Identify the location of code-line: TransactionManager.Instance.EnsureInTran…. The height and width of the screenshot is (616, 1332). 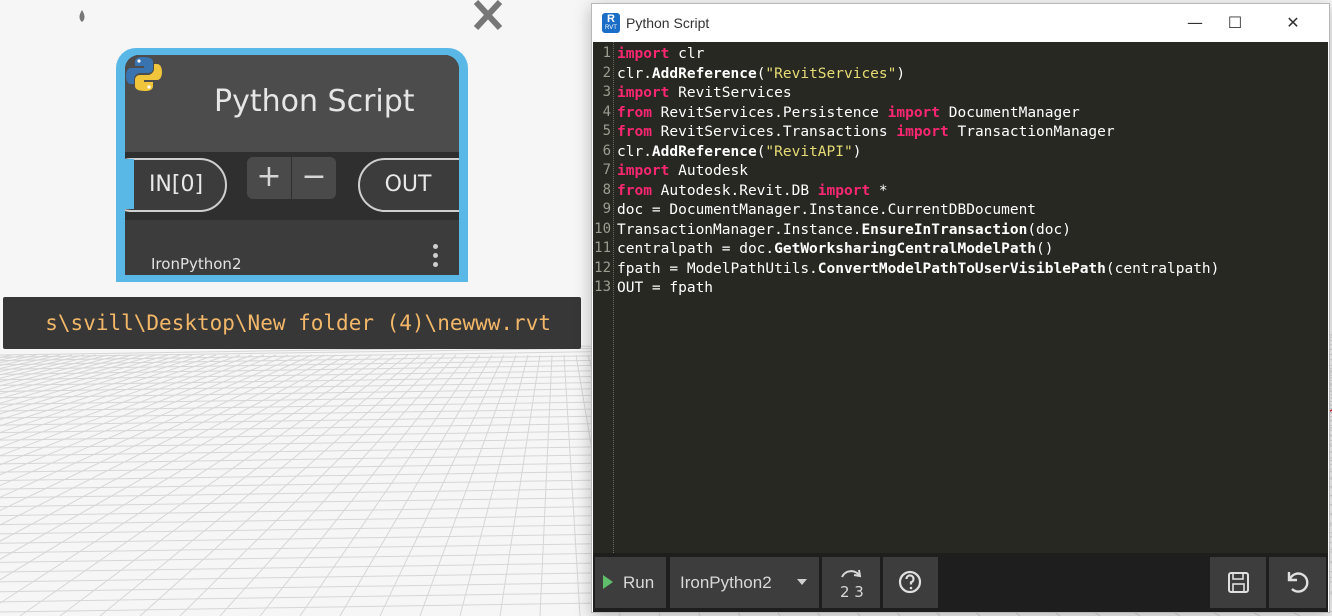
(844, 231).